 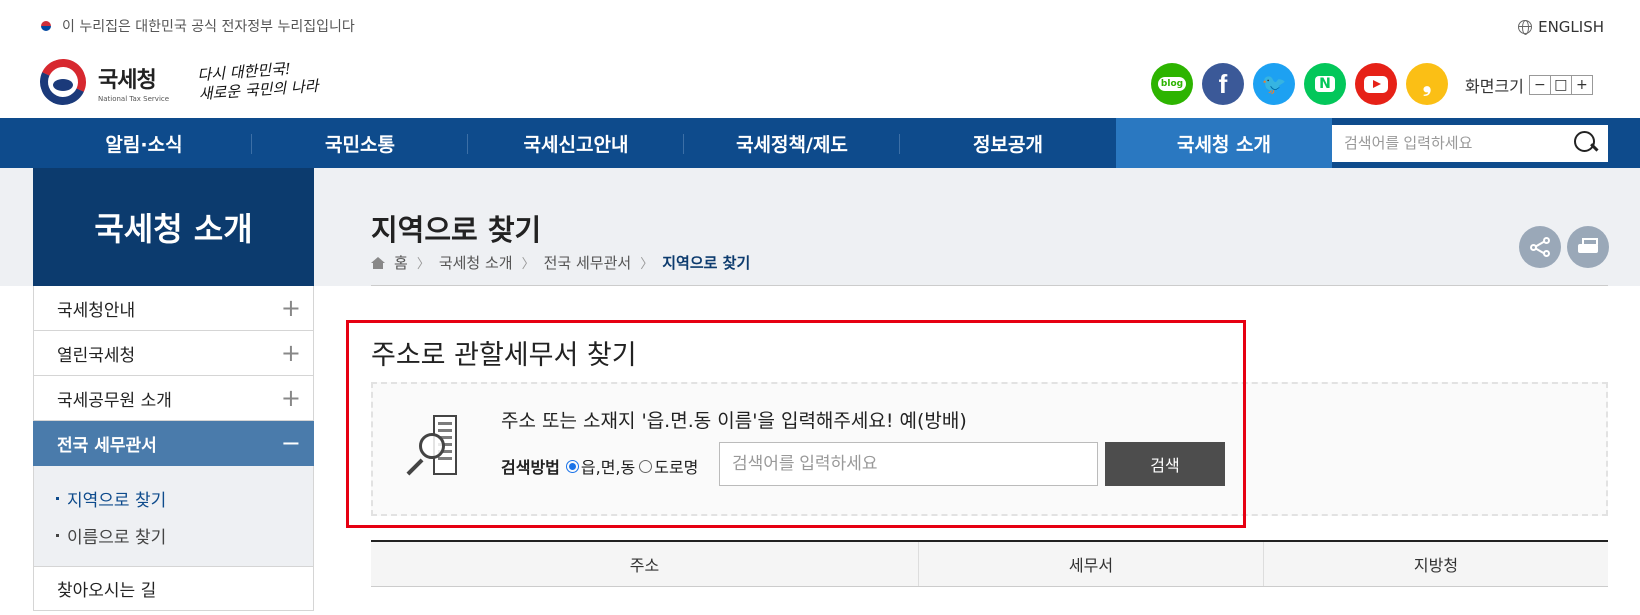 What do you see at coordinates (1427, 84) in the screenshot?
I see `kakao-story-icon: ❟` at bounding box center [1427, 84].